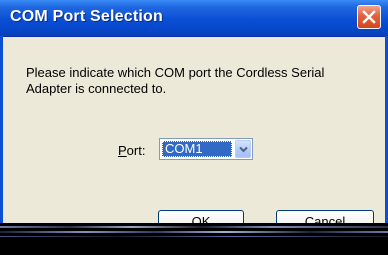  What do you see at coordinates (194, 18) in the screenshot?
I see `title-bar: COM Port Selection` at bounding box center [194, 18].